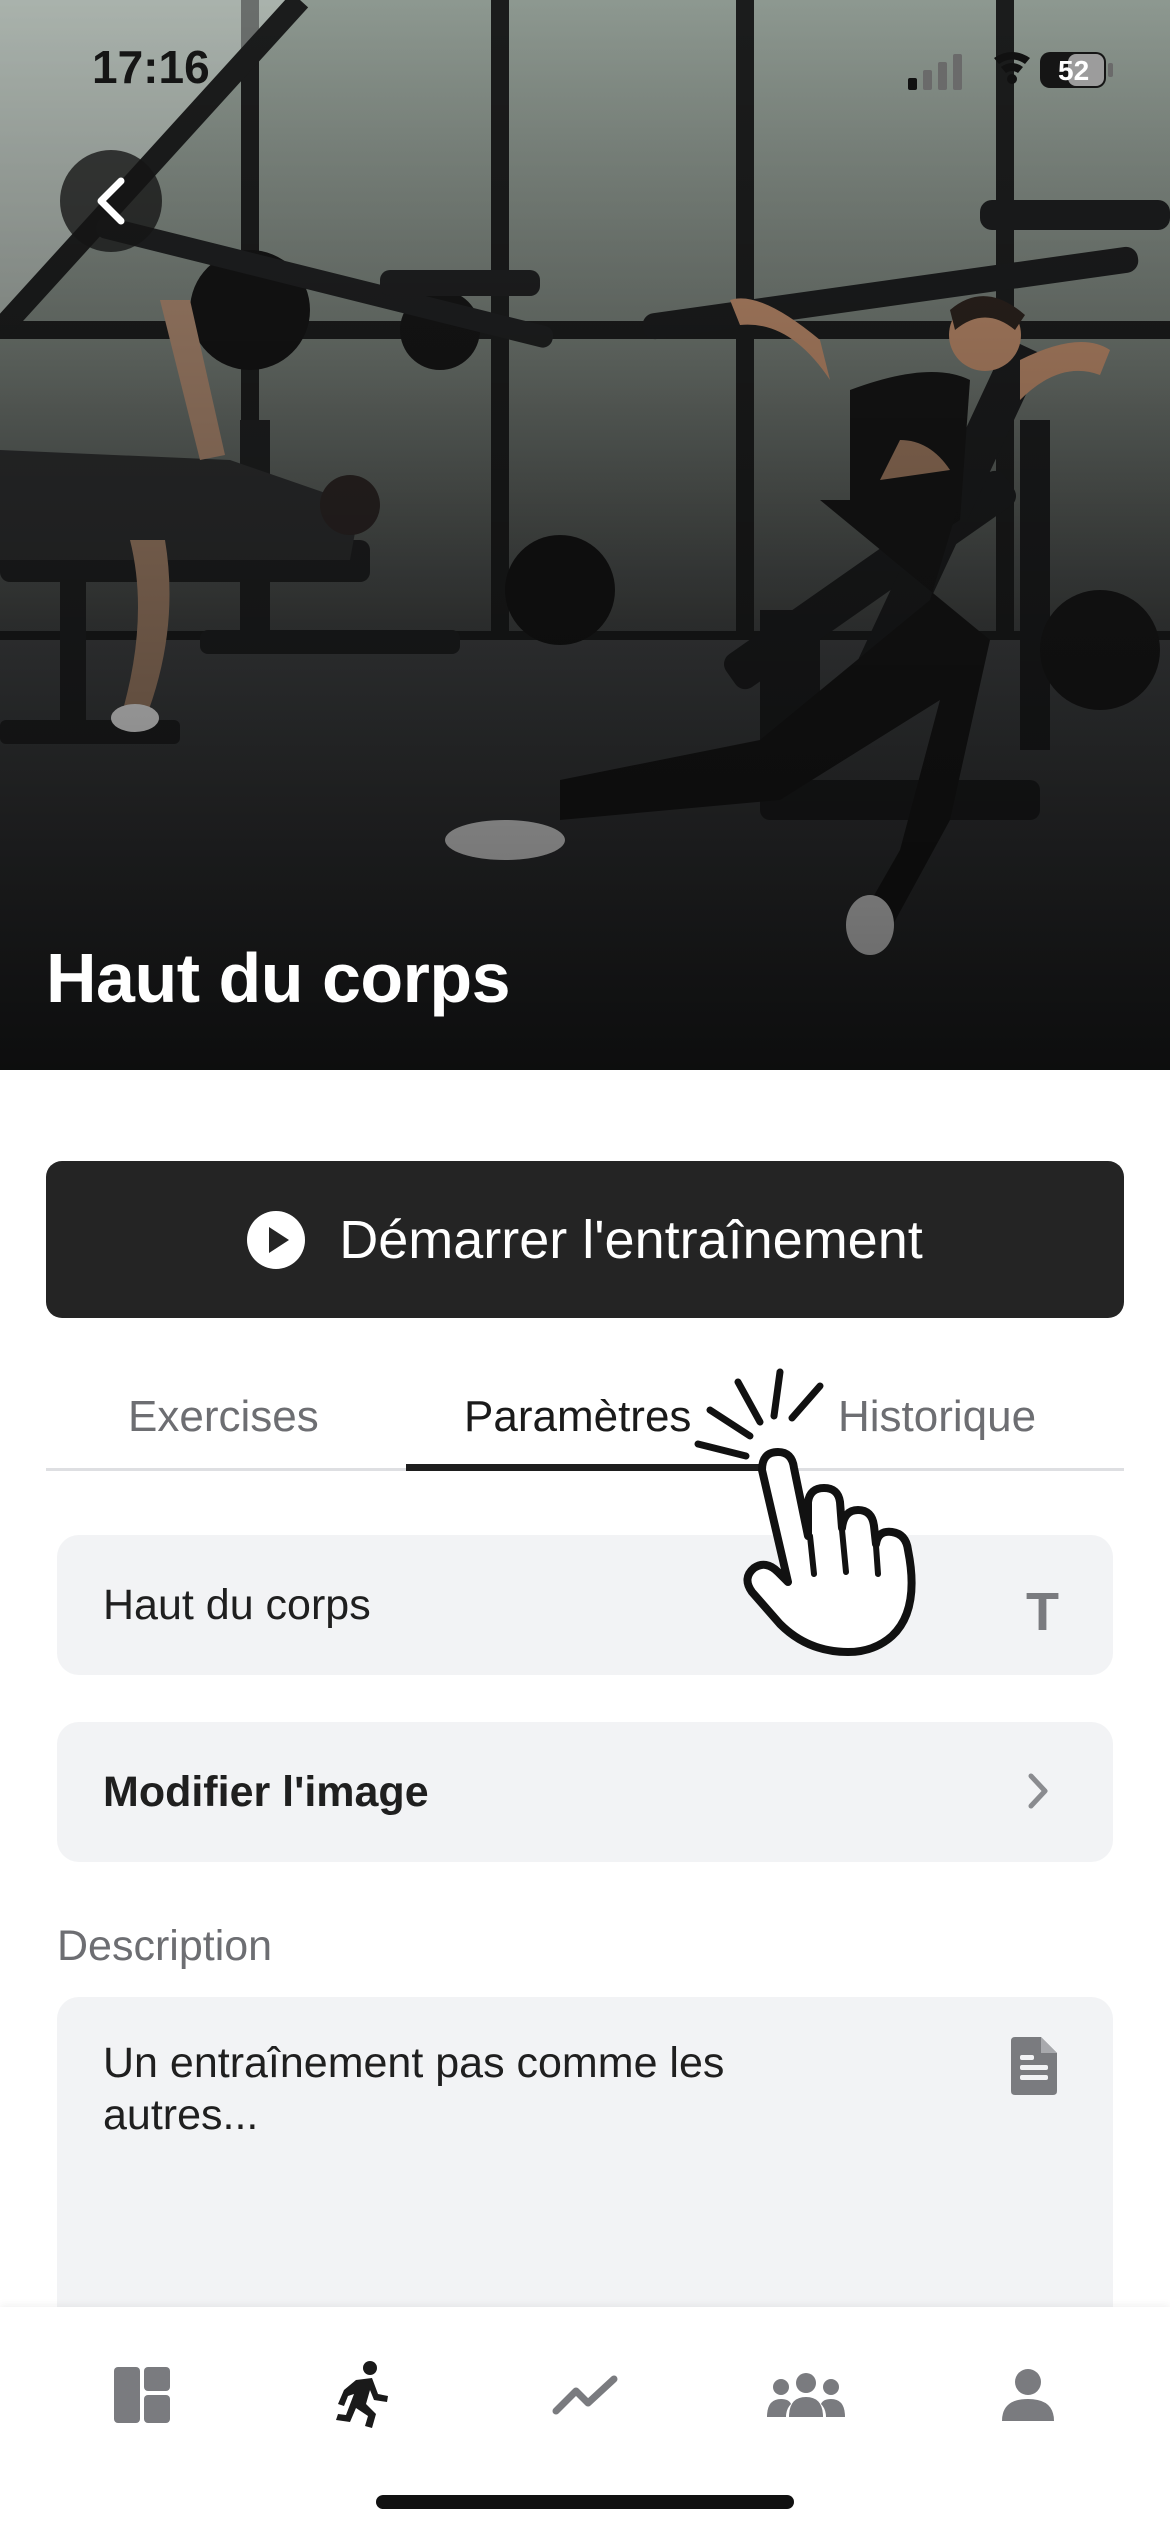 Image resolution: width=1170 pixels, height=2532 pixels. What do you see at coordinates (1012, 68) in the screenshot?
I see `wifi-icon` at bounding box center [1012, 68].